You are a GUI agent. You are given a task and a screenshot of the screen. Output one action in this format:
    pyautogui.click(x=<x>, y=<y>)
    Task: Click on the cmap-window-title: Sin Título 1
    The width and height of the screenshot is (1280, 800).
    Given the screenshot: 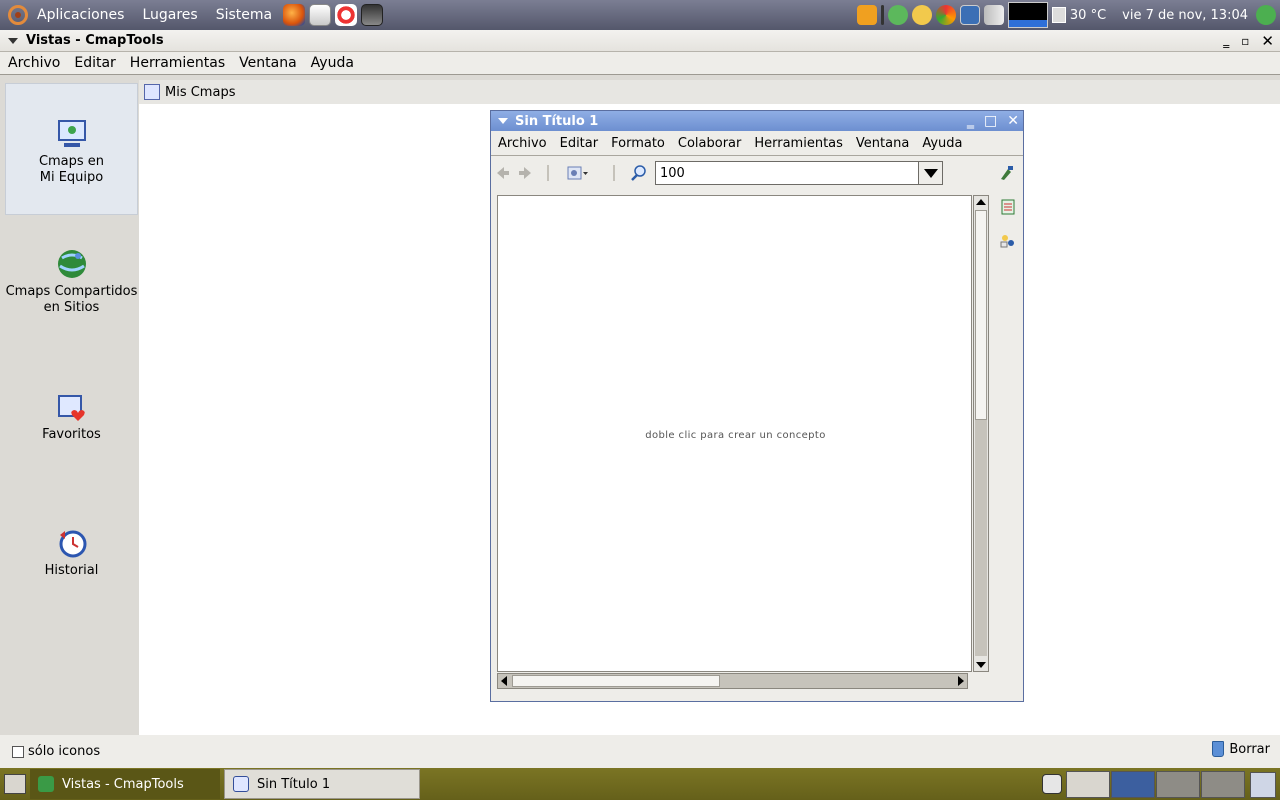 What is the action you would take?
    pyautogui.click(x=557, y=121)
    